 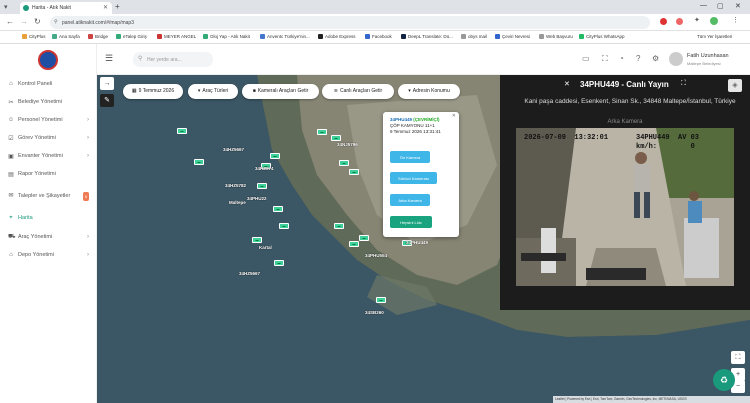 What do you see at coordinates (10, 21) in the screenshot?
I see `back-icon: ←` at bounding box center [10, 21].